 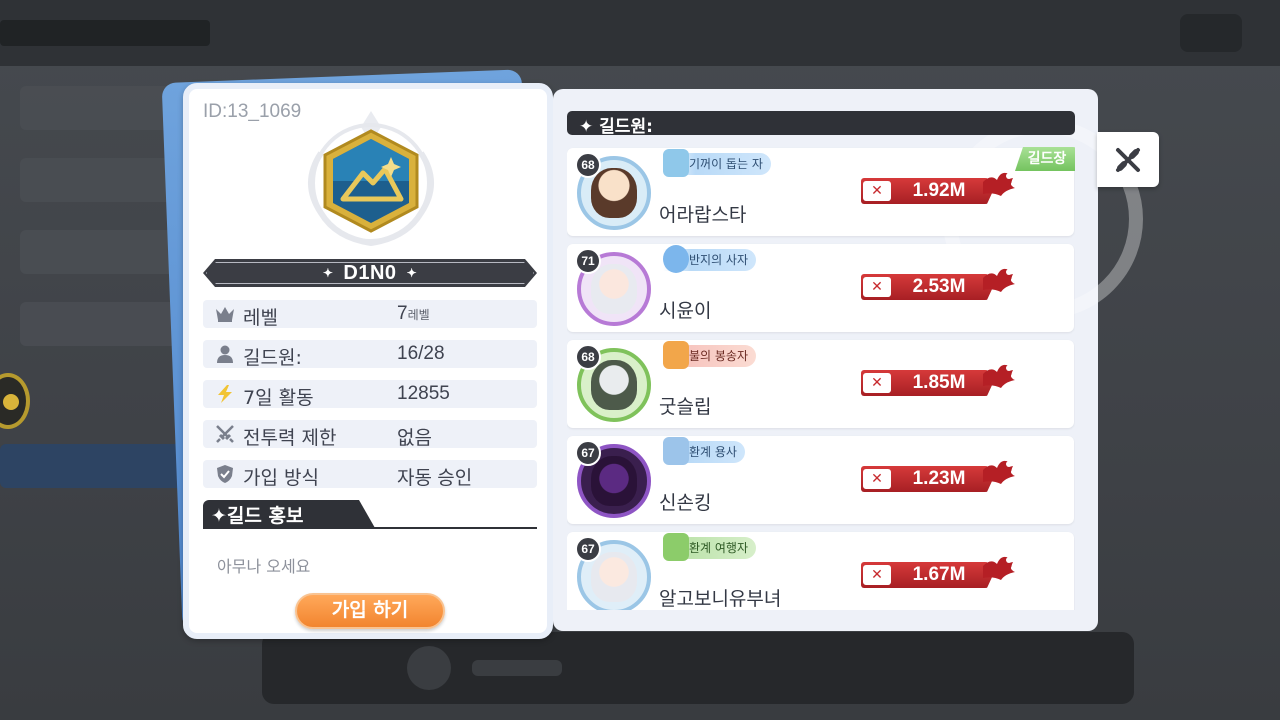 I want to click on background-title-blur, so click(x=105, y=33).